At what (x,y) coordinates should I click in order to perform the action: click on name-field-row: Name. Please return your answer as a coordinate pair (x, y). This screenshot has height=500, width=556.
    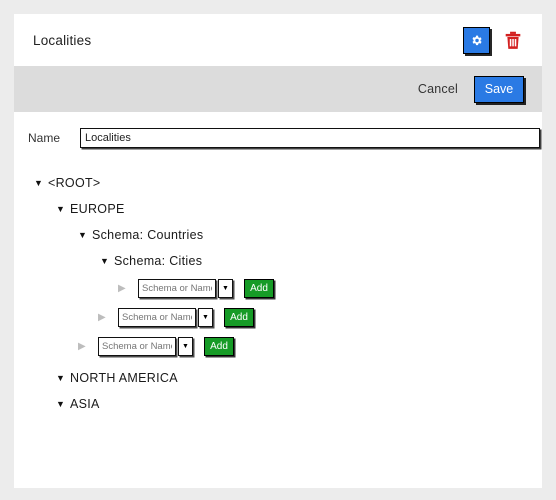
    Looking at the image, I should click on (278, 130).